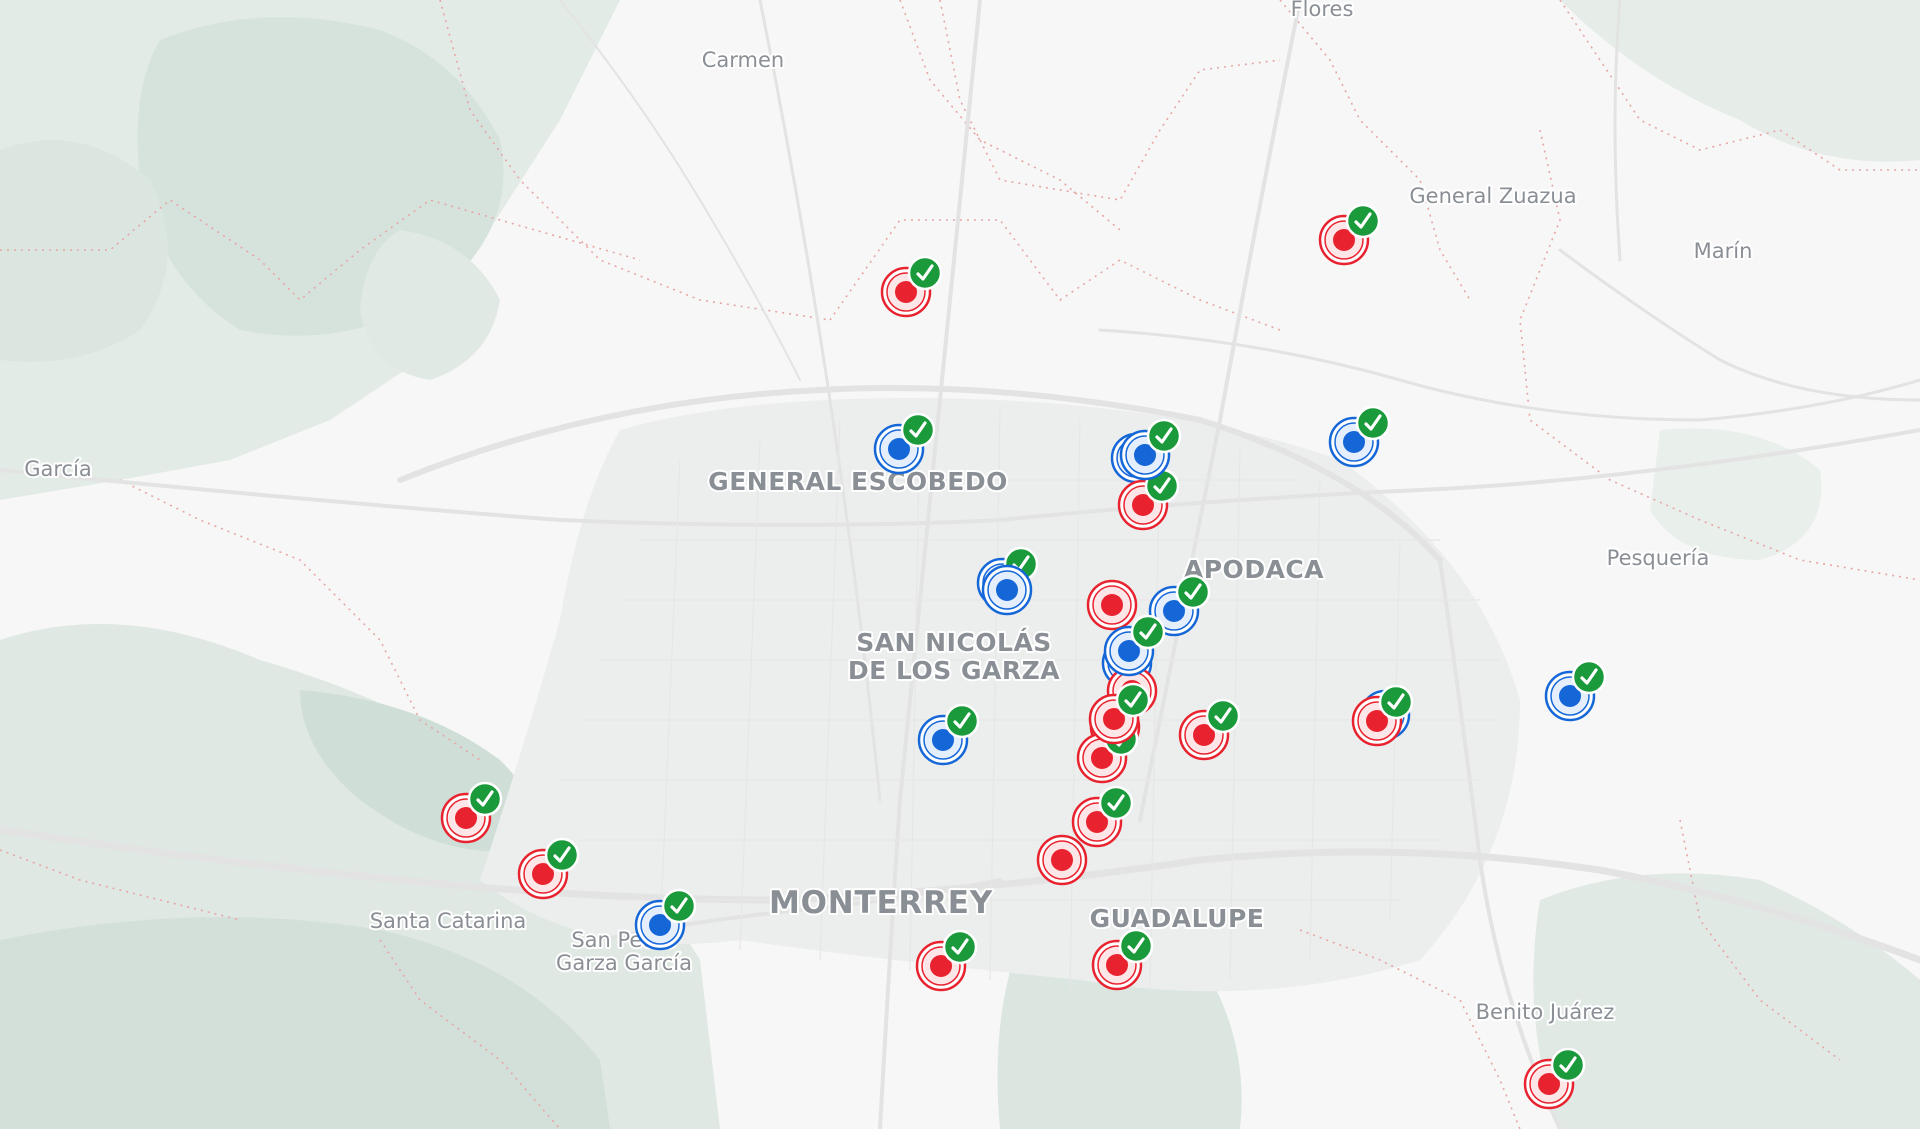 This screenshot has width=1920, height=1129. I want to click on blue-location-marker, so click(1007, 590).